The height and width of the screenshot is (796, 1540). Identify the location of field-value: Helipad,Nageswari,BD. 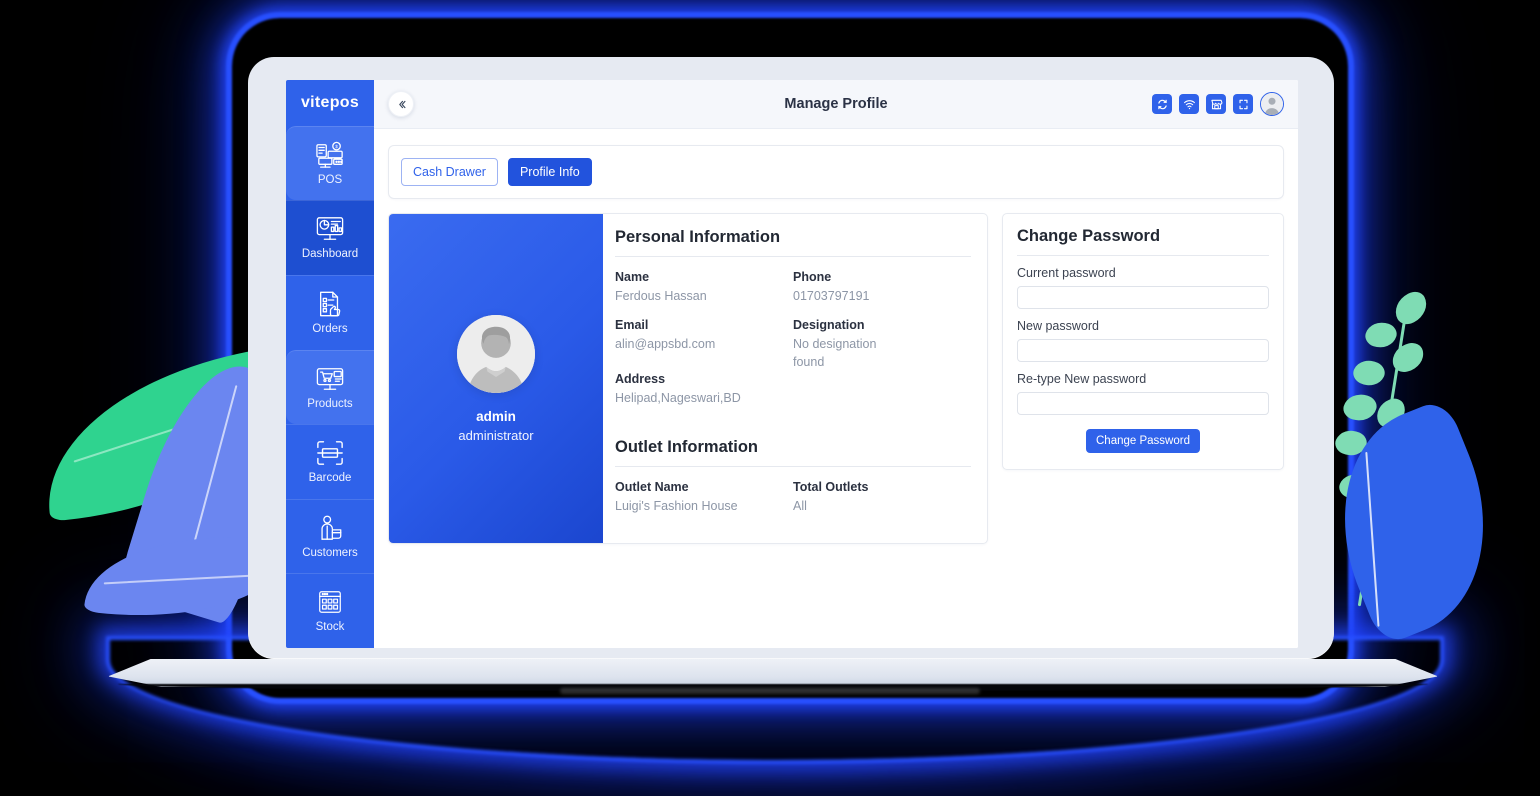
(678, 397).